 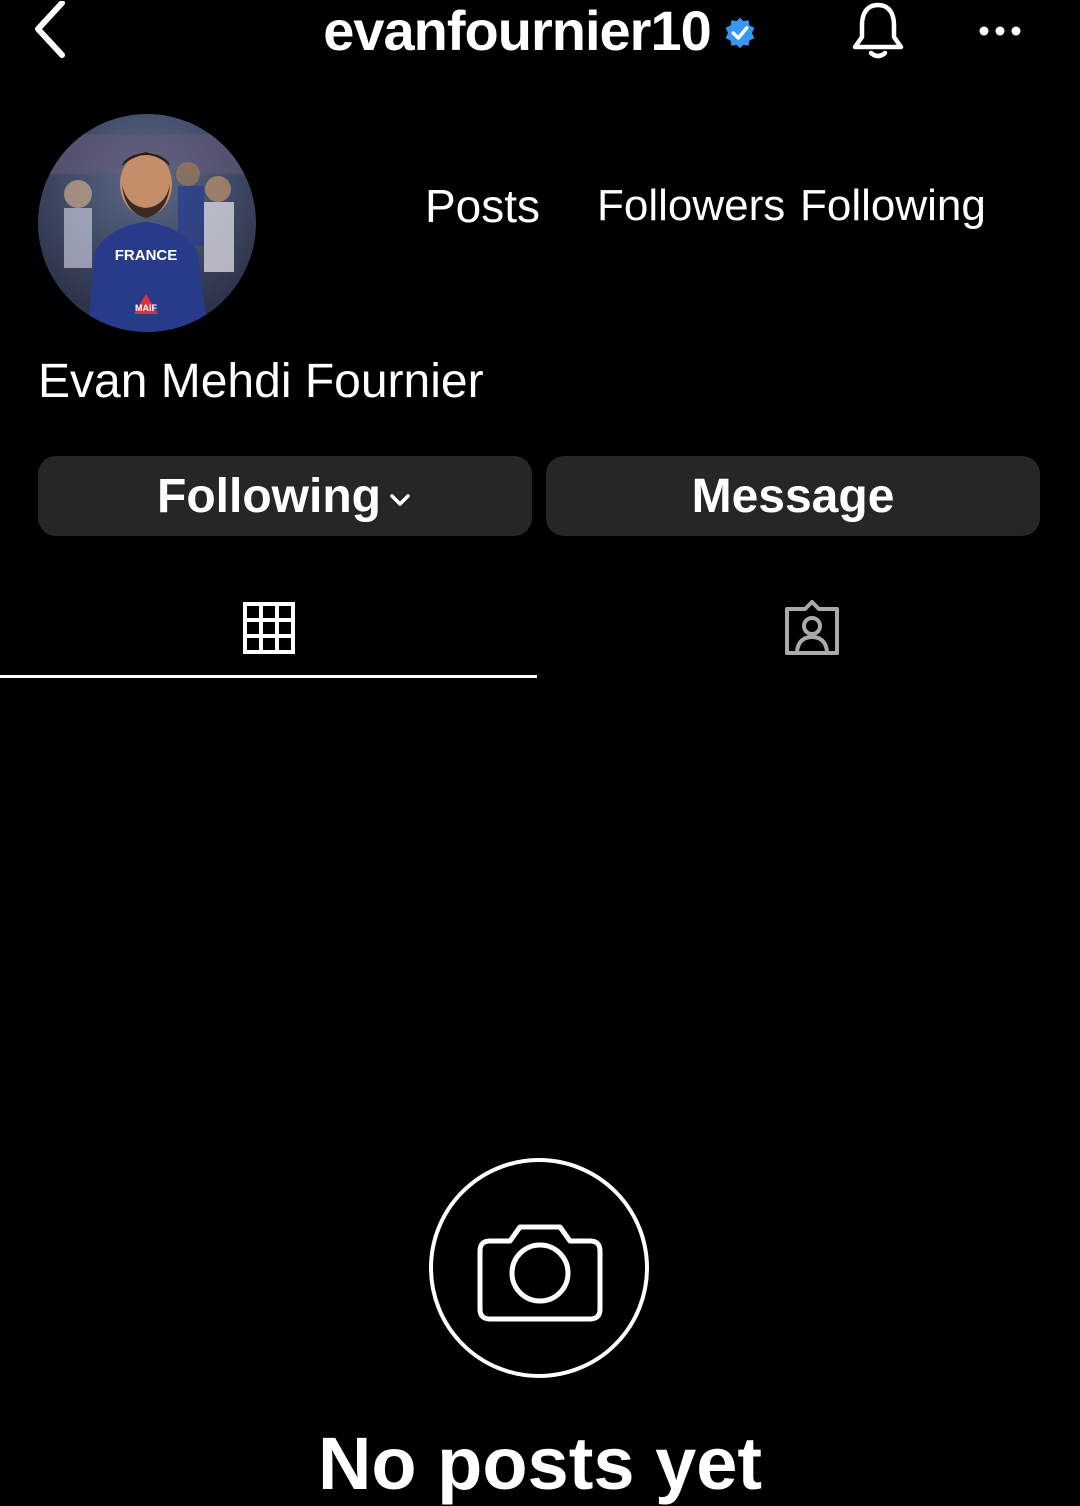 What do you see at coordinates (269, 496) in the screenshot?
I see `following-button-label: Following` at bounding box center [269, 496].